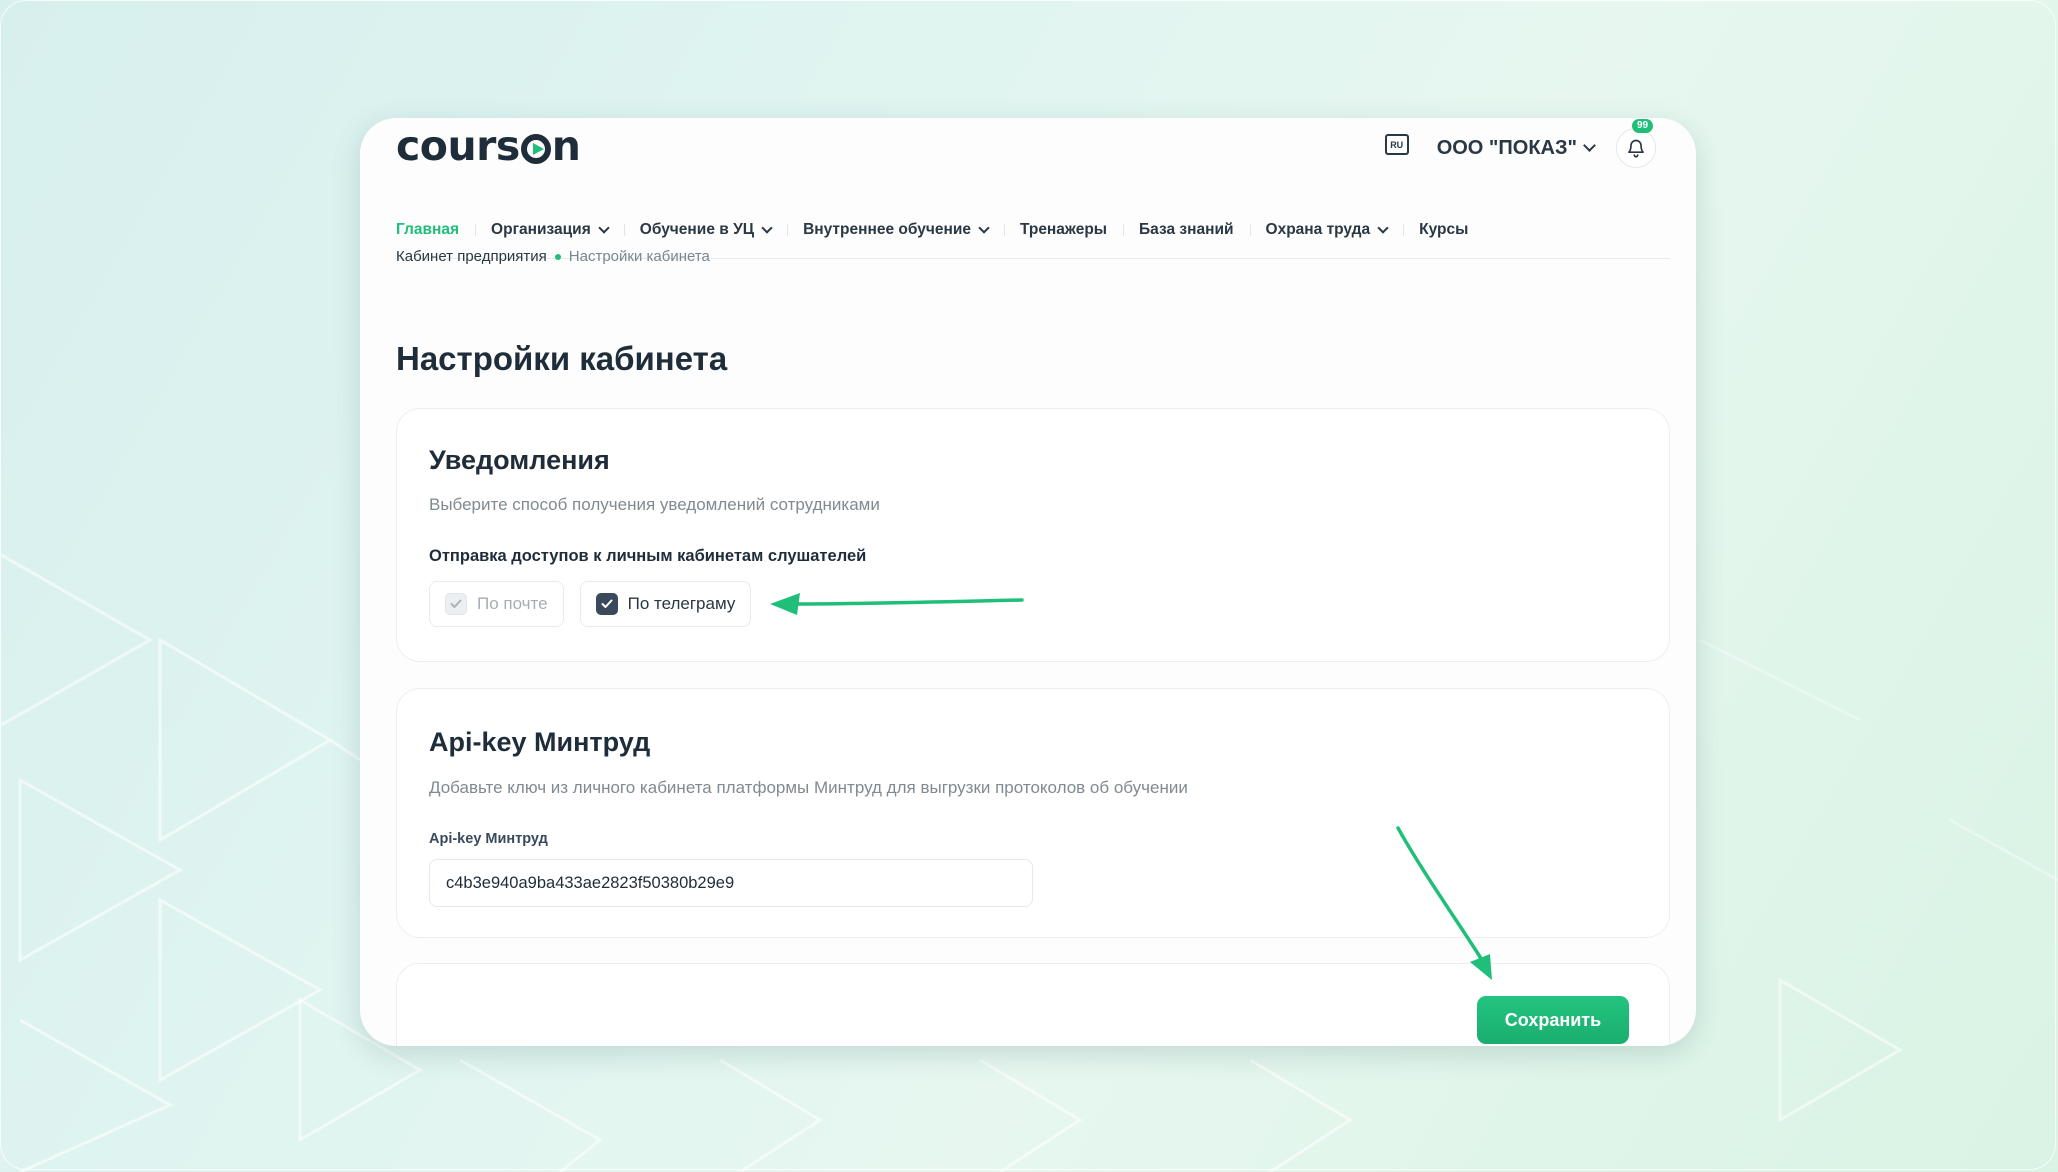  I want to click on page-title: Настройки кабинета, so click(562, 358).